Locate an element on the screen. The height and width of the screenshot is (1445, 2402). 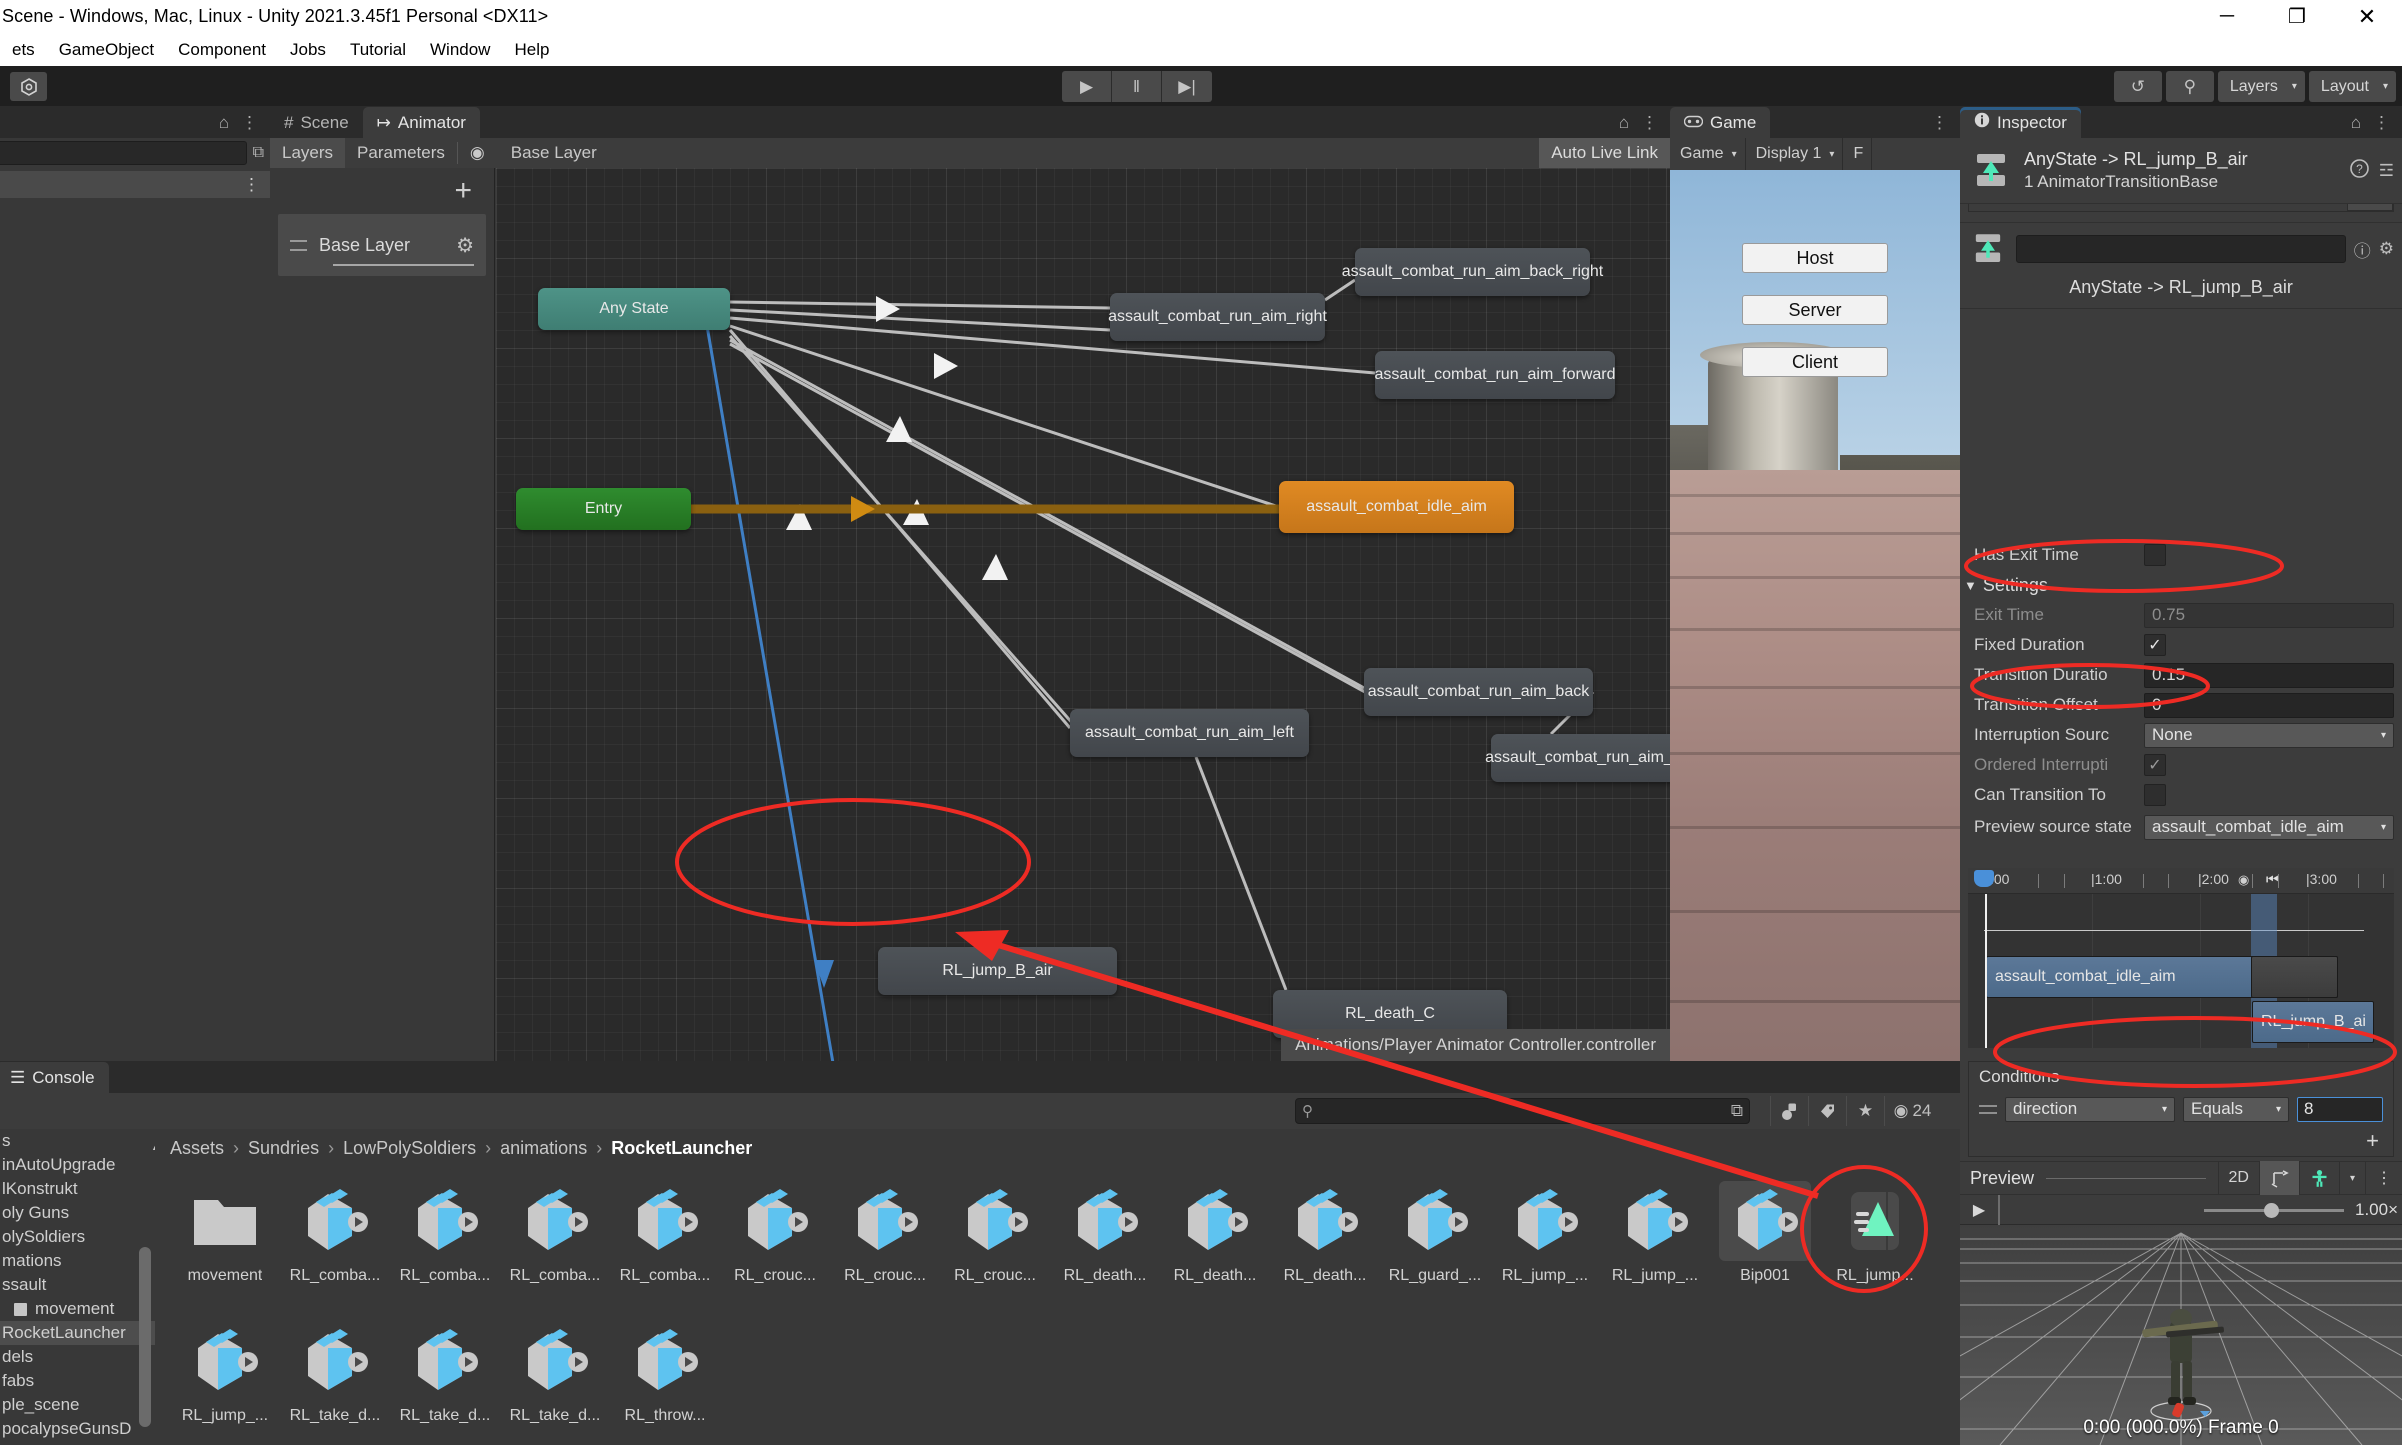
scene-menu-icon: ⋮ is located at coordinates (256, 185).